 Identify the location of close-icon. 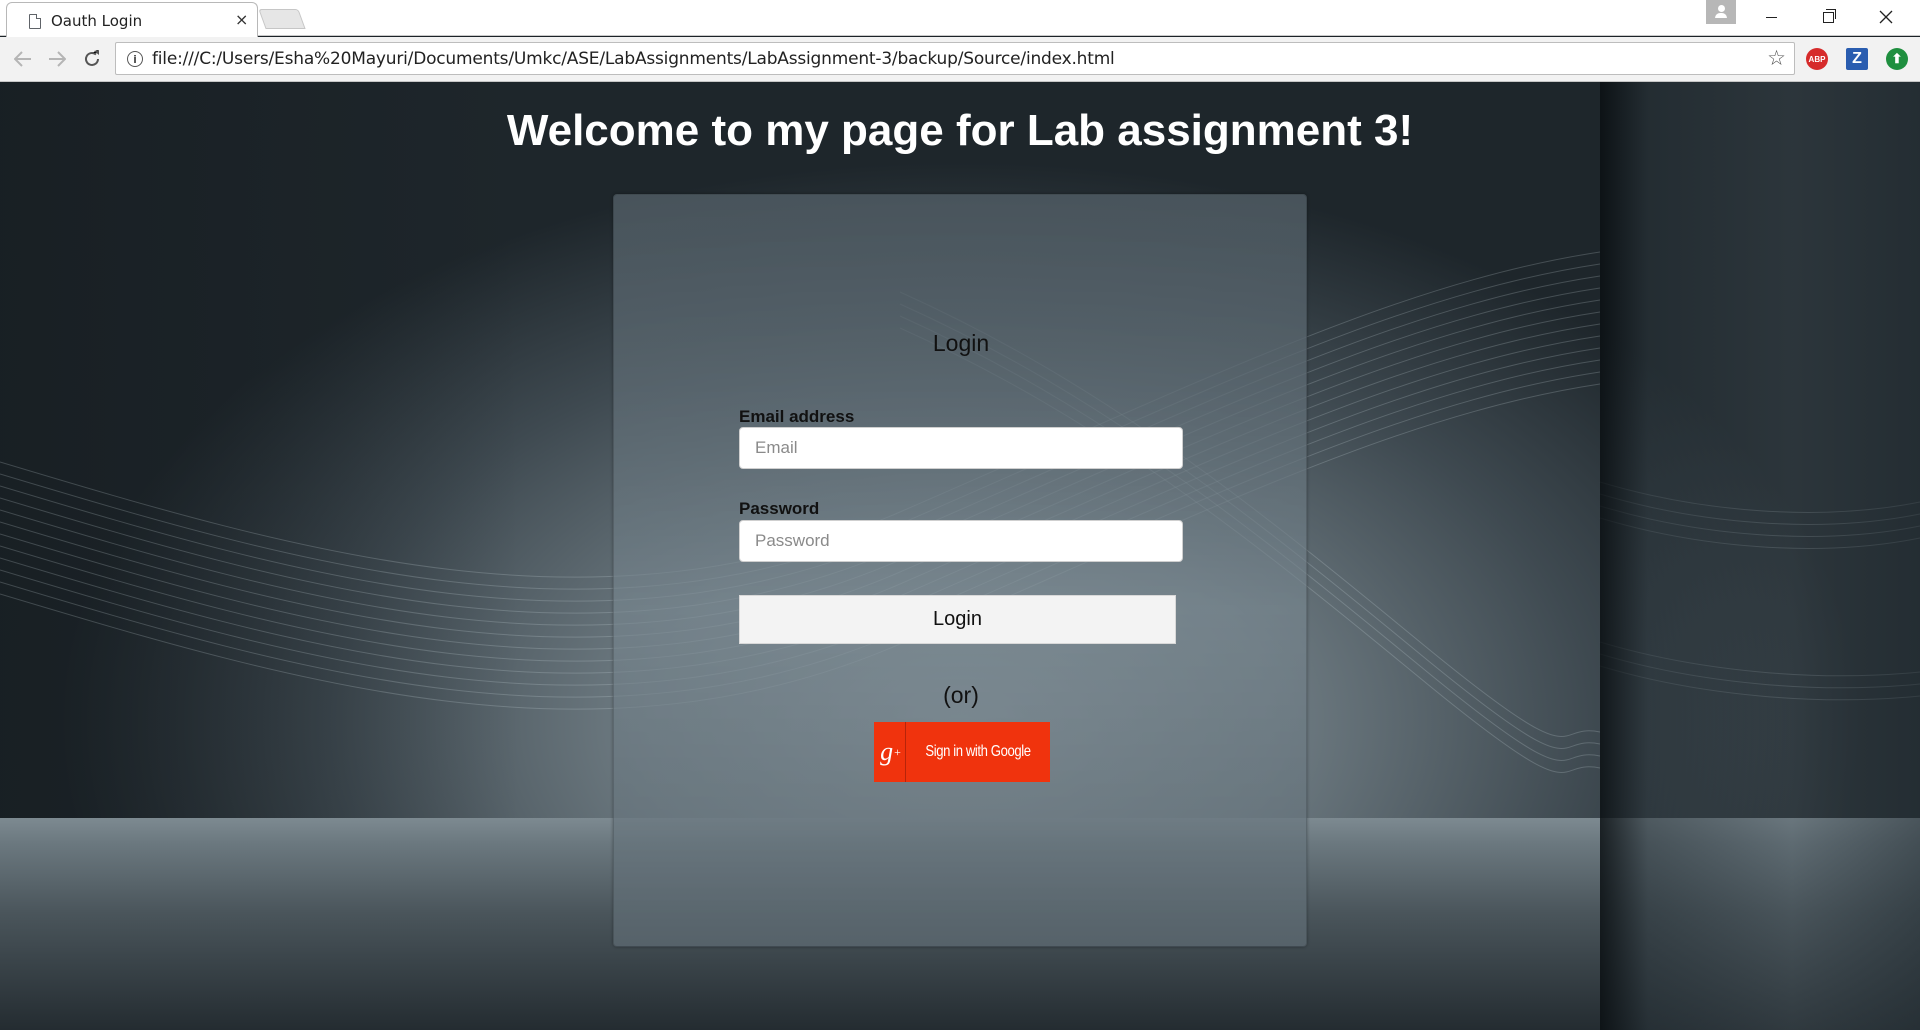
(1886, 17).